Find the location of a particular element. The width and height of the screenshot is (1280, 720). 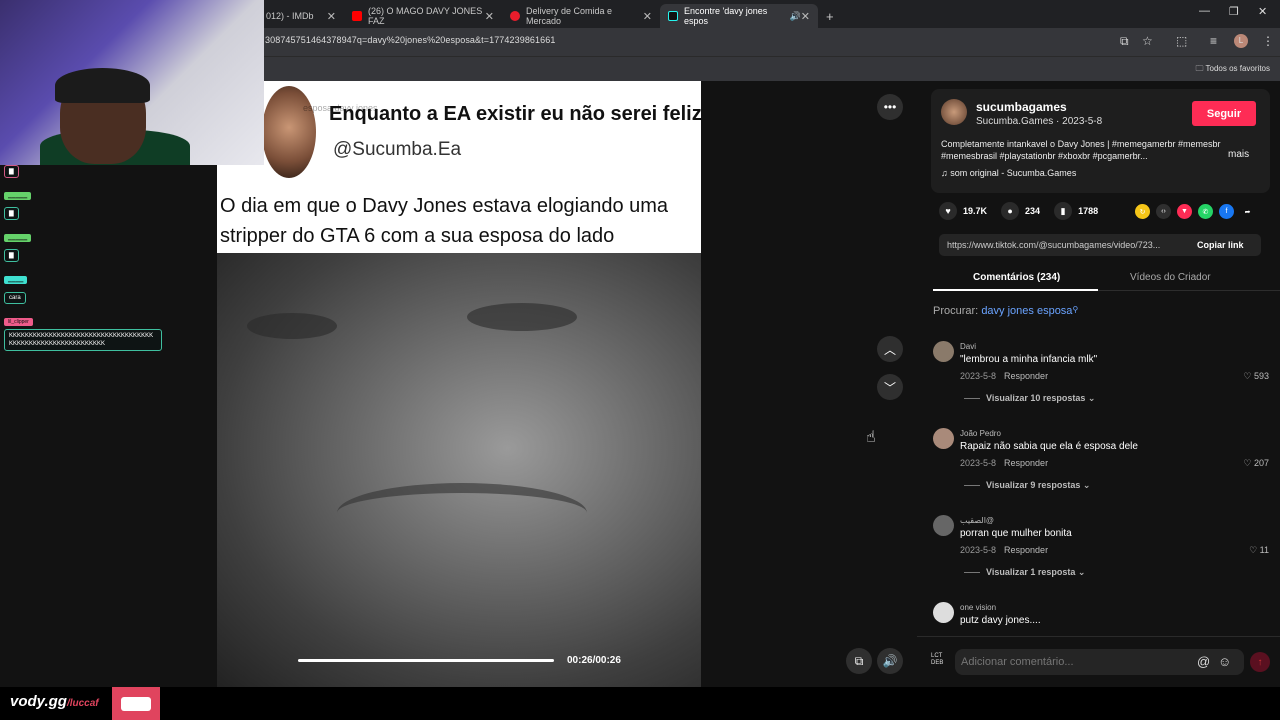

tab-comments: Comentários (234) is located at coordinates (1016, 277).